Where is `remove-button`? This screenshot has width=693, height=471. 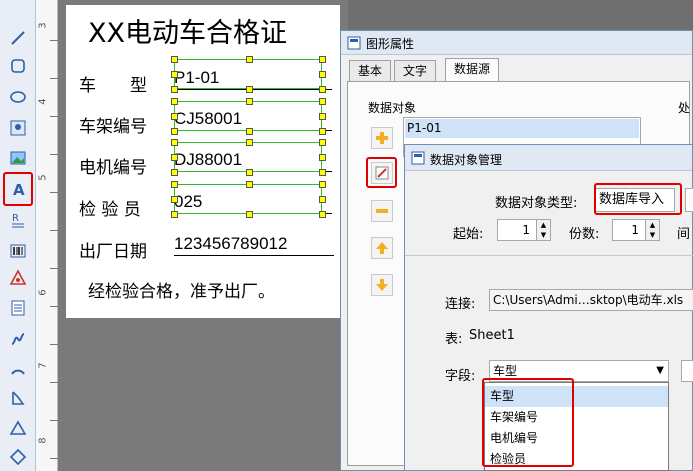 remove-button is located at coordinates (382, 211).